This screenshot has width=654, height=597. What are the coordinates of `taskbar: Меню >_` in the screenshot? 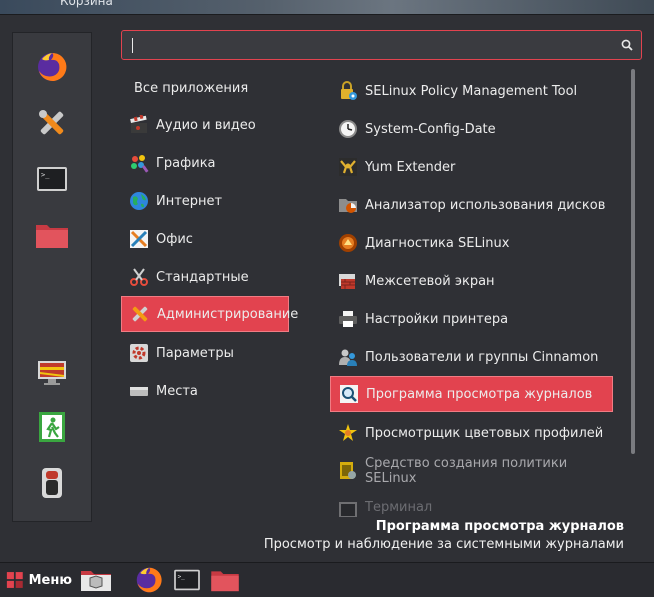 It's located at (327, 579).